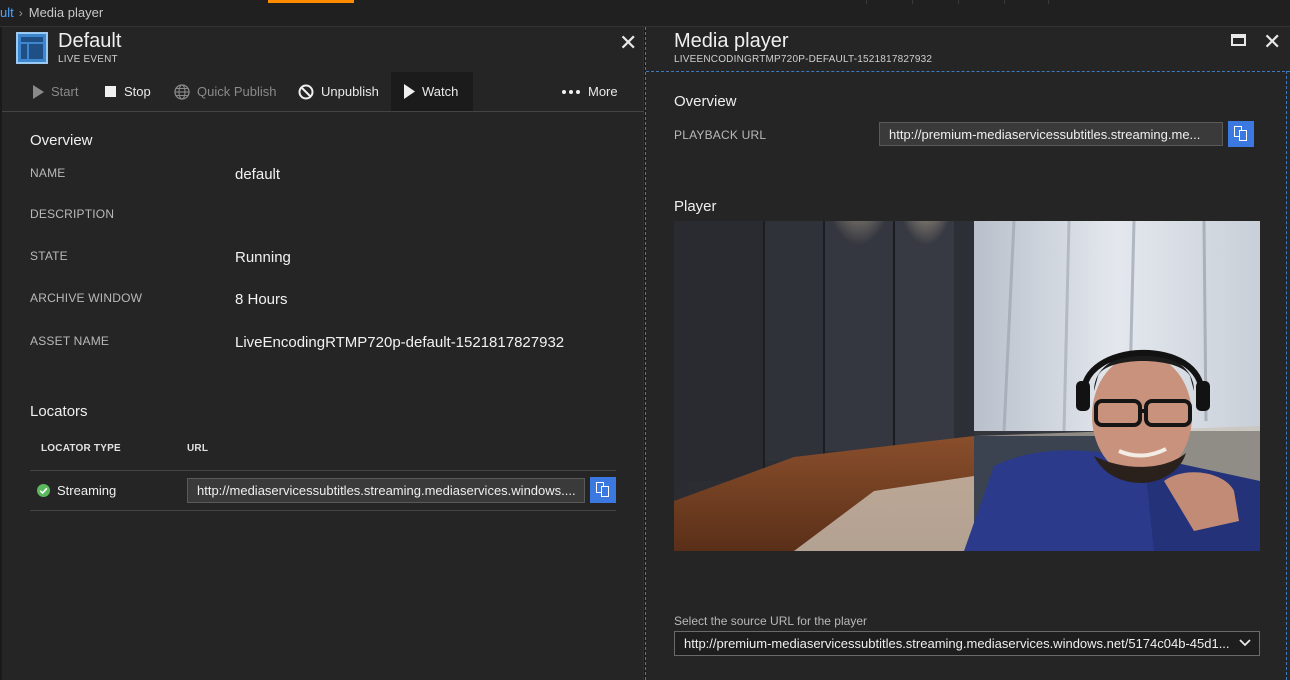 Image resolution: width=1290 pixels, height=680 pixels. I want to click on table-header-divider, so click(323, 470).